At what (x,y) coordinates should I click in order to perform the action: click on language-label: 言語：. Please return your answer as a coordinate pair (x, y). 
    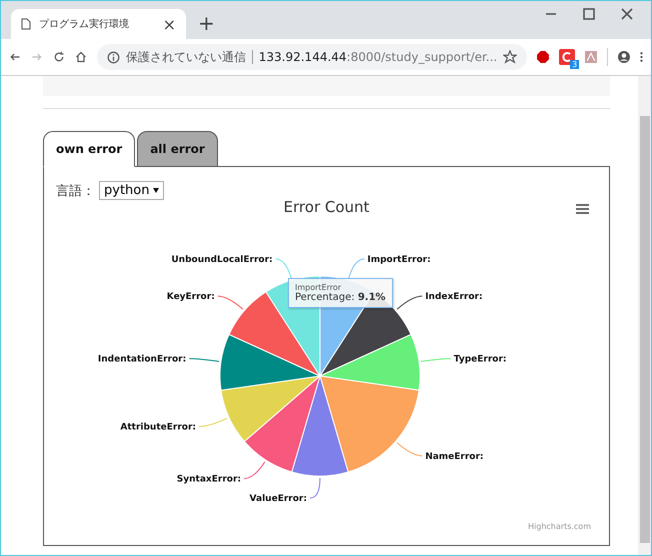
    Looking at the image, I should click on (75, 191).